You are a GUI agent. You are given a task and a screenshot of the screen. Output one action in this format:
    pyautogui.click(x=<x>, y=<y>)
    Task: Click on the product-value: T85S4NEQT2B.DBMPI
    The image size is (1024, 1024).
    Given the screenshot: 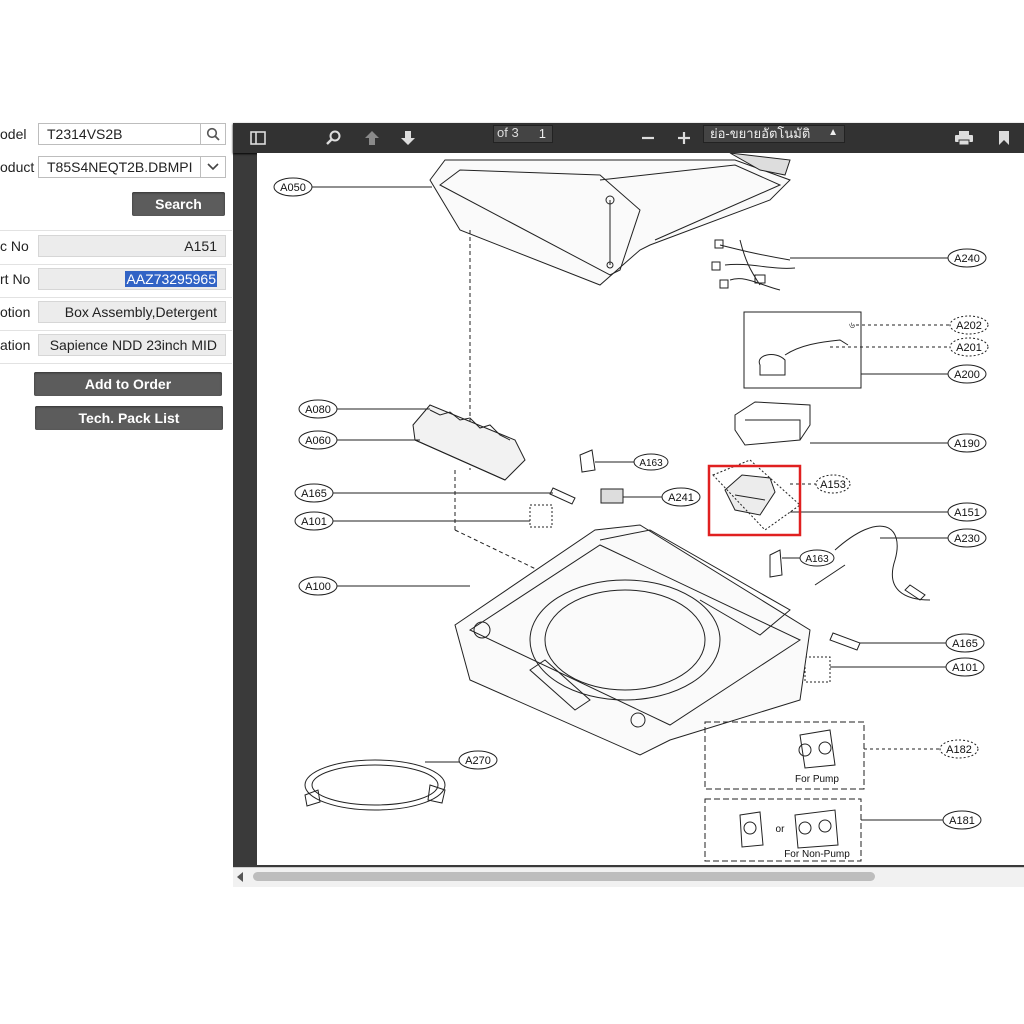 What is the action you would take?
    pyautogui.click(x=120, y=167)
    